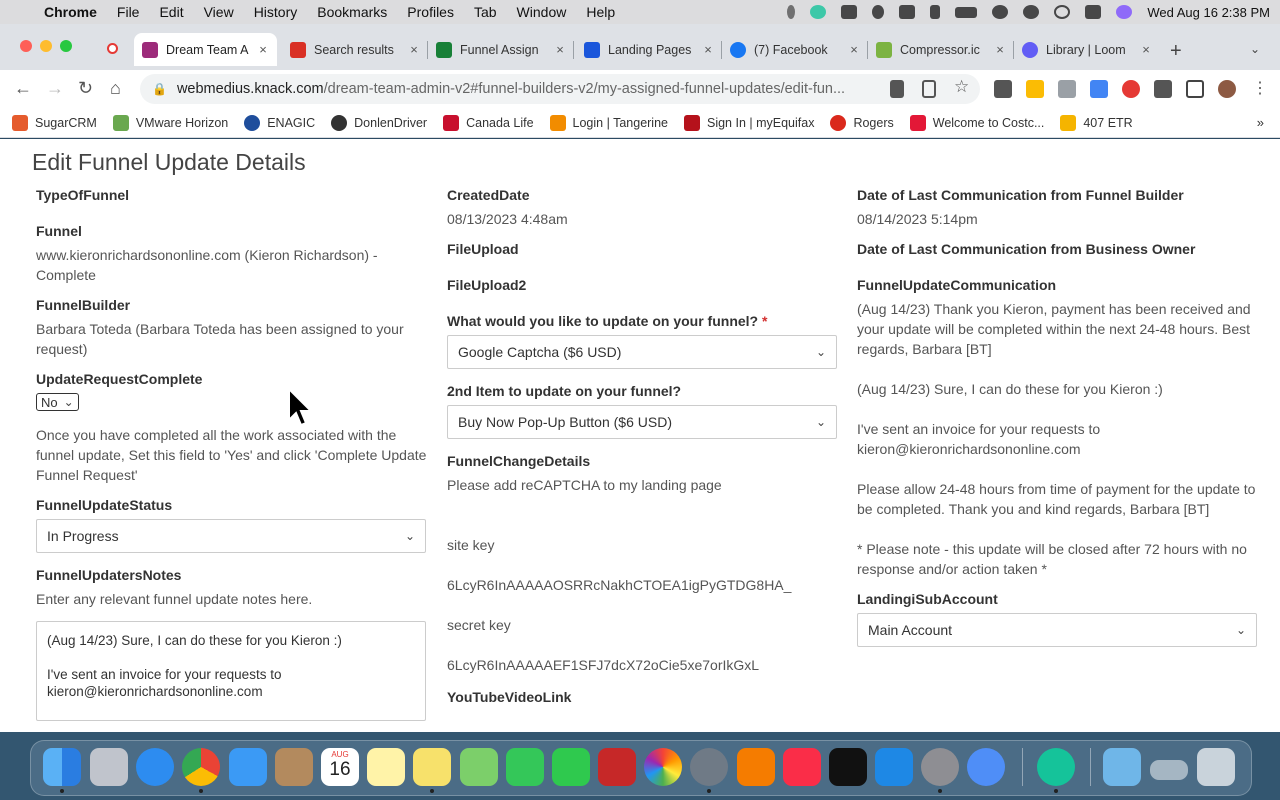 This screenshot has height=800, width=1280. What do you see at coordinates (355, 49) in the screenshot?
I see `tab-gmail-search: Search results ×` at bounding box center [355, 49].